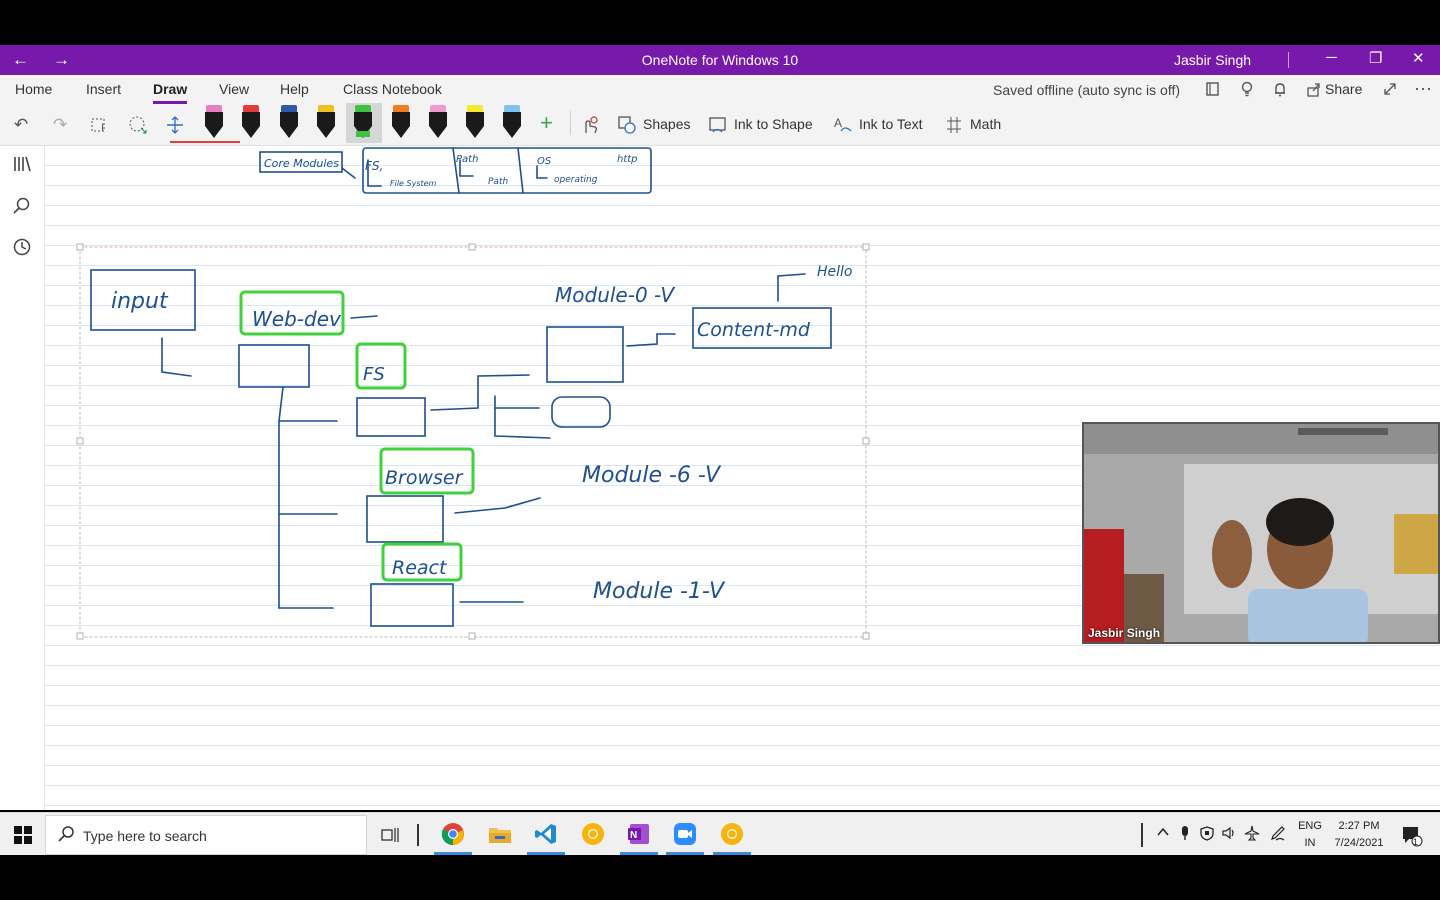 Image resolution: width=1440 pixels, height=900 pixels. Describe the element at coordinates (392, 89) in the screenshot. I see `tab-class-notebook: Class Notebook` at that location.